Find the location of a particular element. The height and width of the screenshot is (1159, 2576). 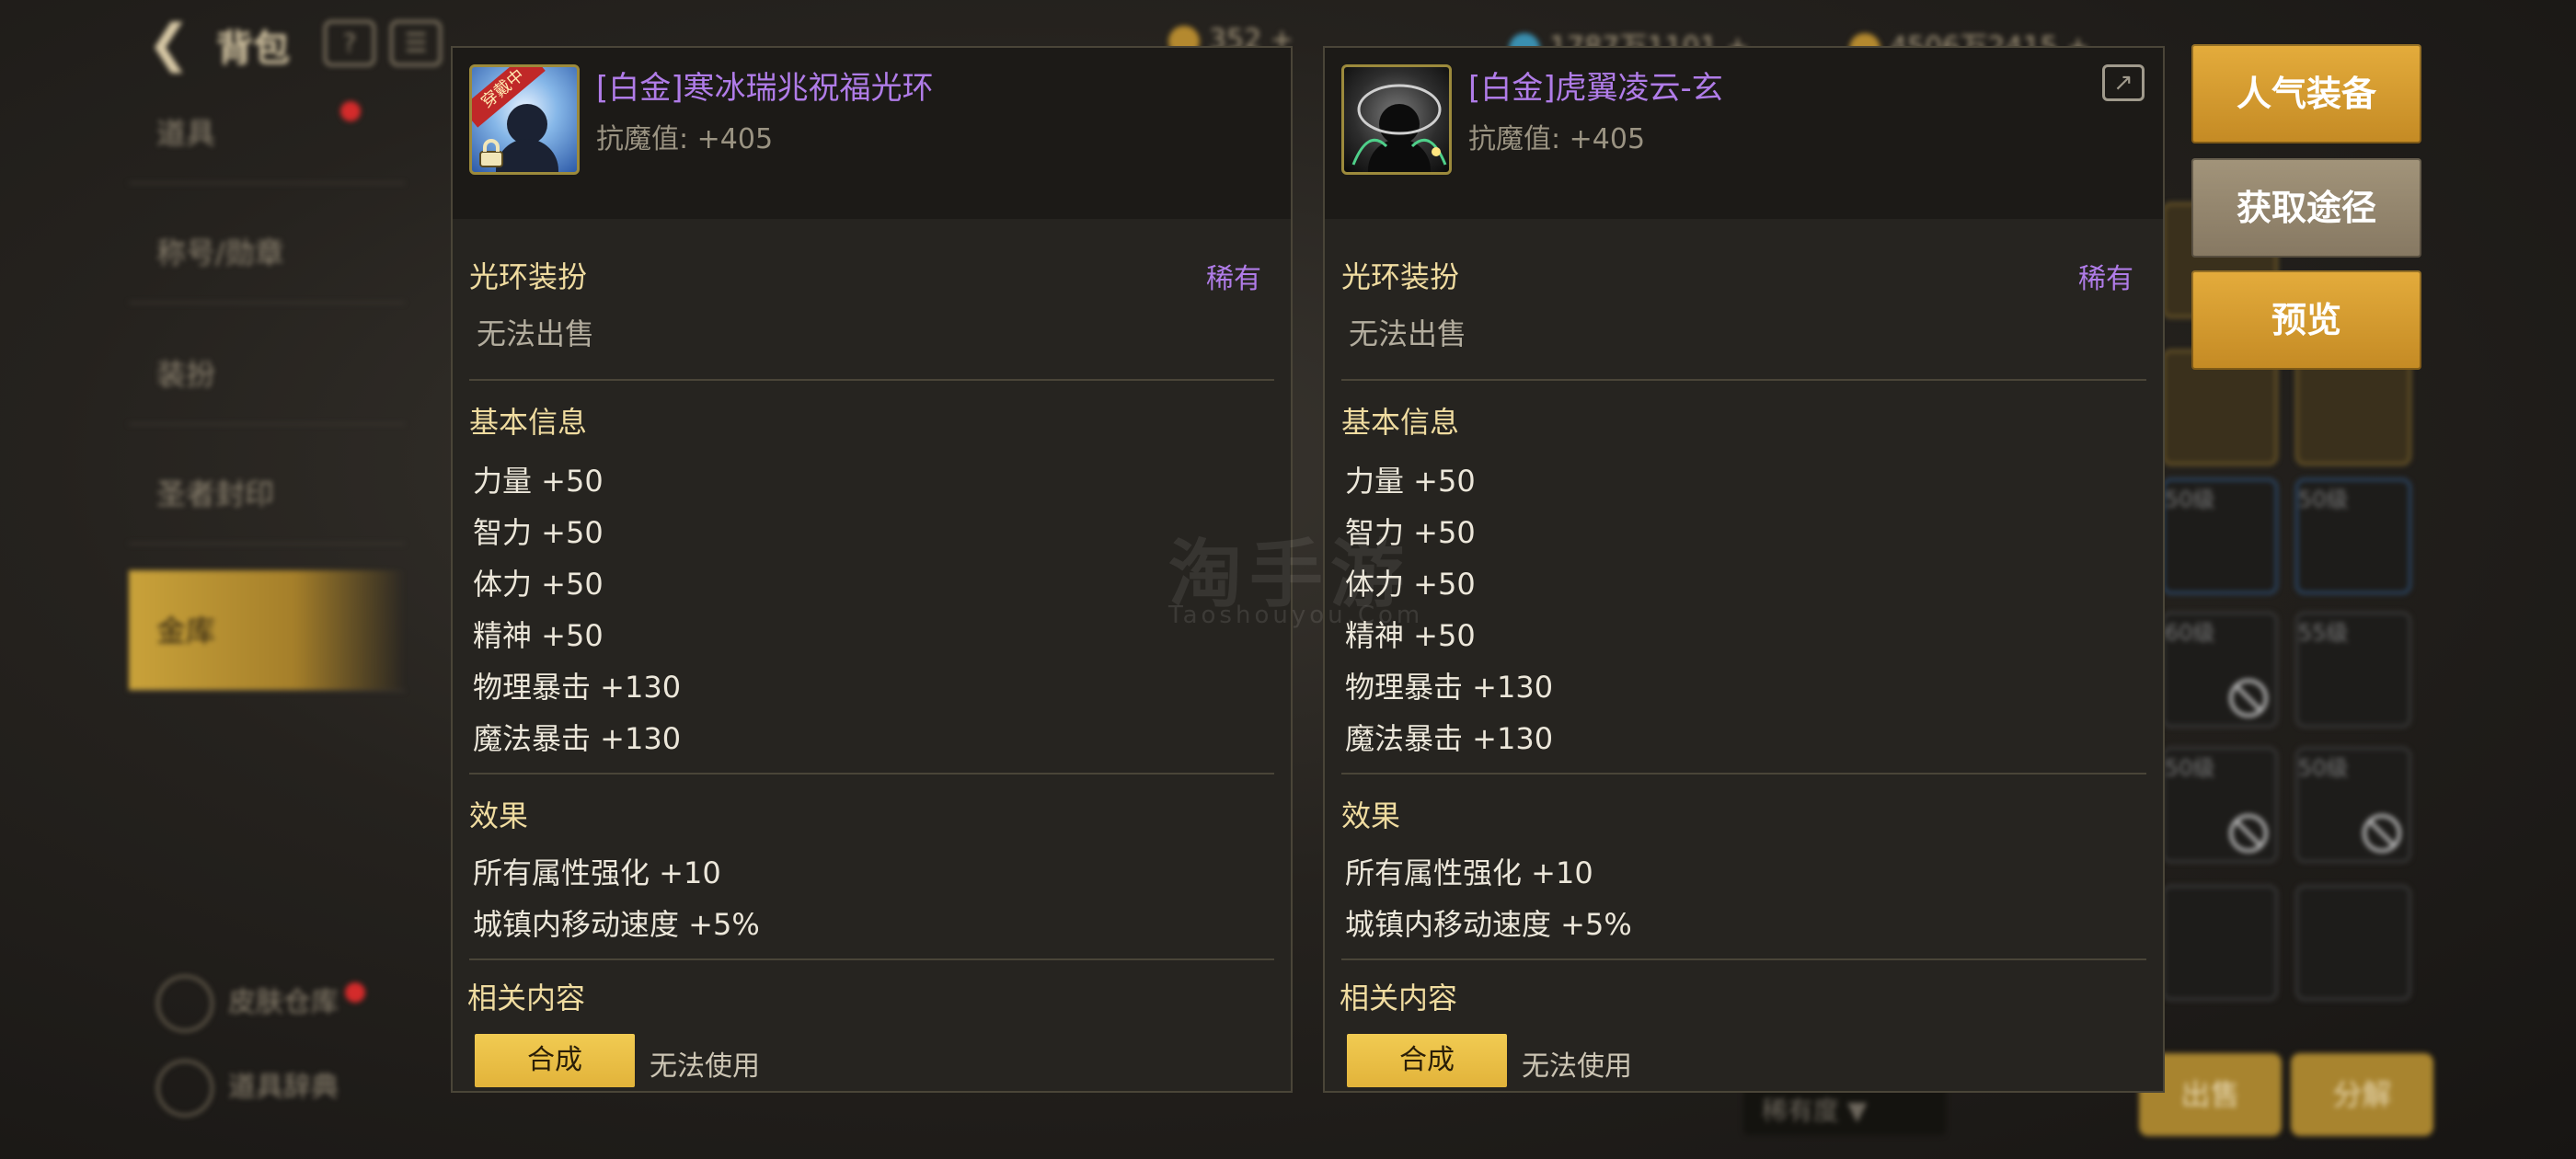

item-name: [白金]寒冰瑞兆祝福光环 is located at coordinates (765, 88).